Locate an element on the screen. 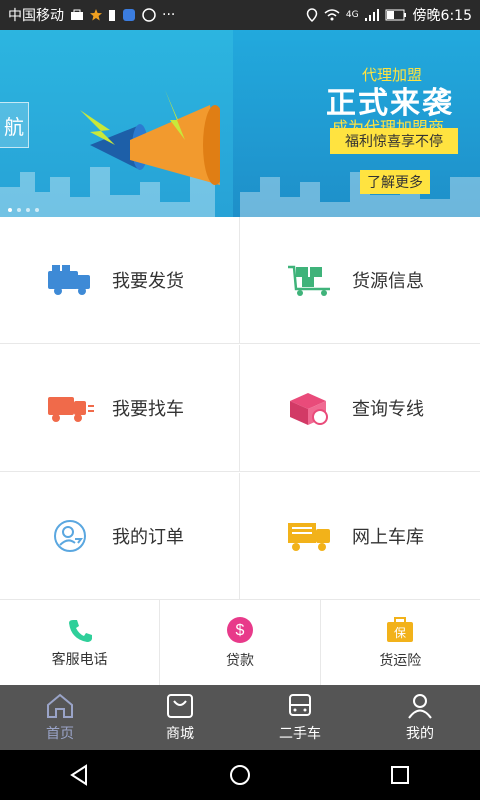 This screenshot has height=800, width=480. grid-item-online-garage: 网上车库 is located at coordinates (360, 536).